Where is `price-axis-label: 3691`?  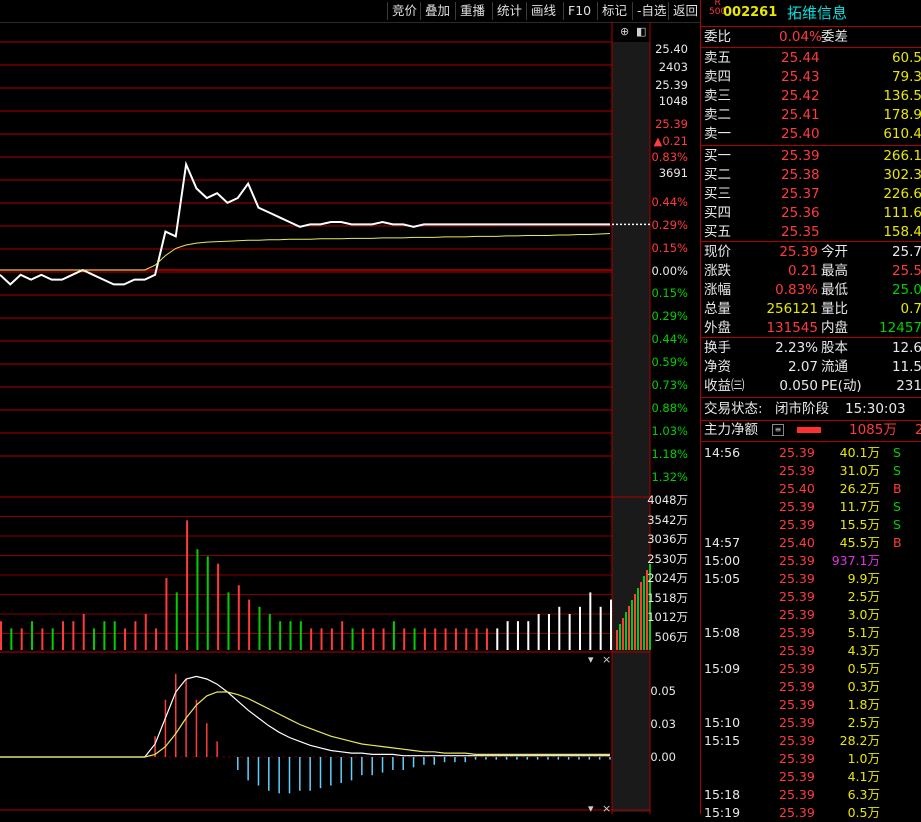 price-axis-label: 3691 is located at coordinates (673, 173).